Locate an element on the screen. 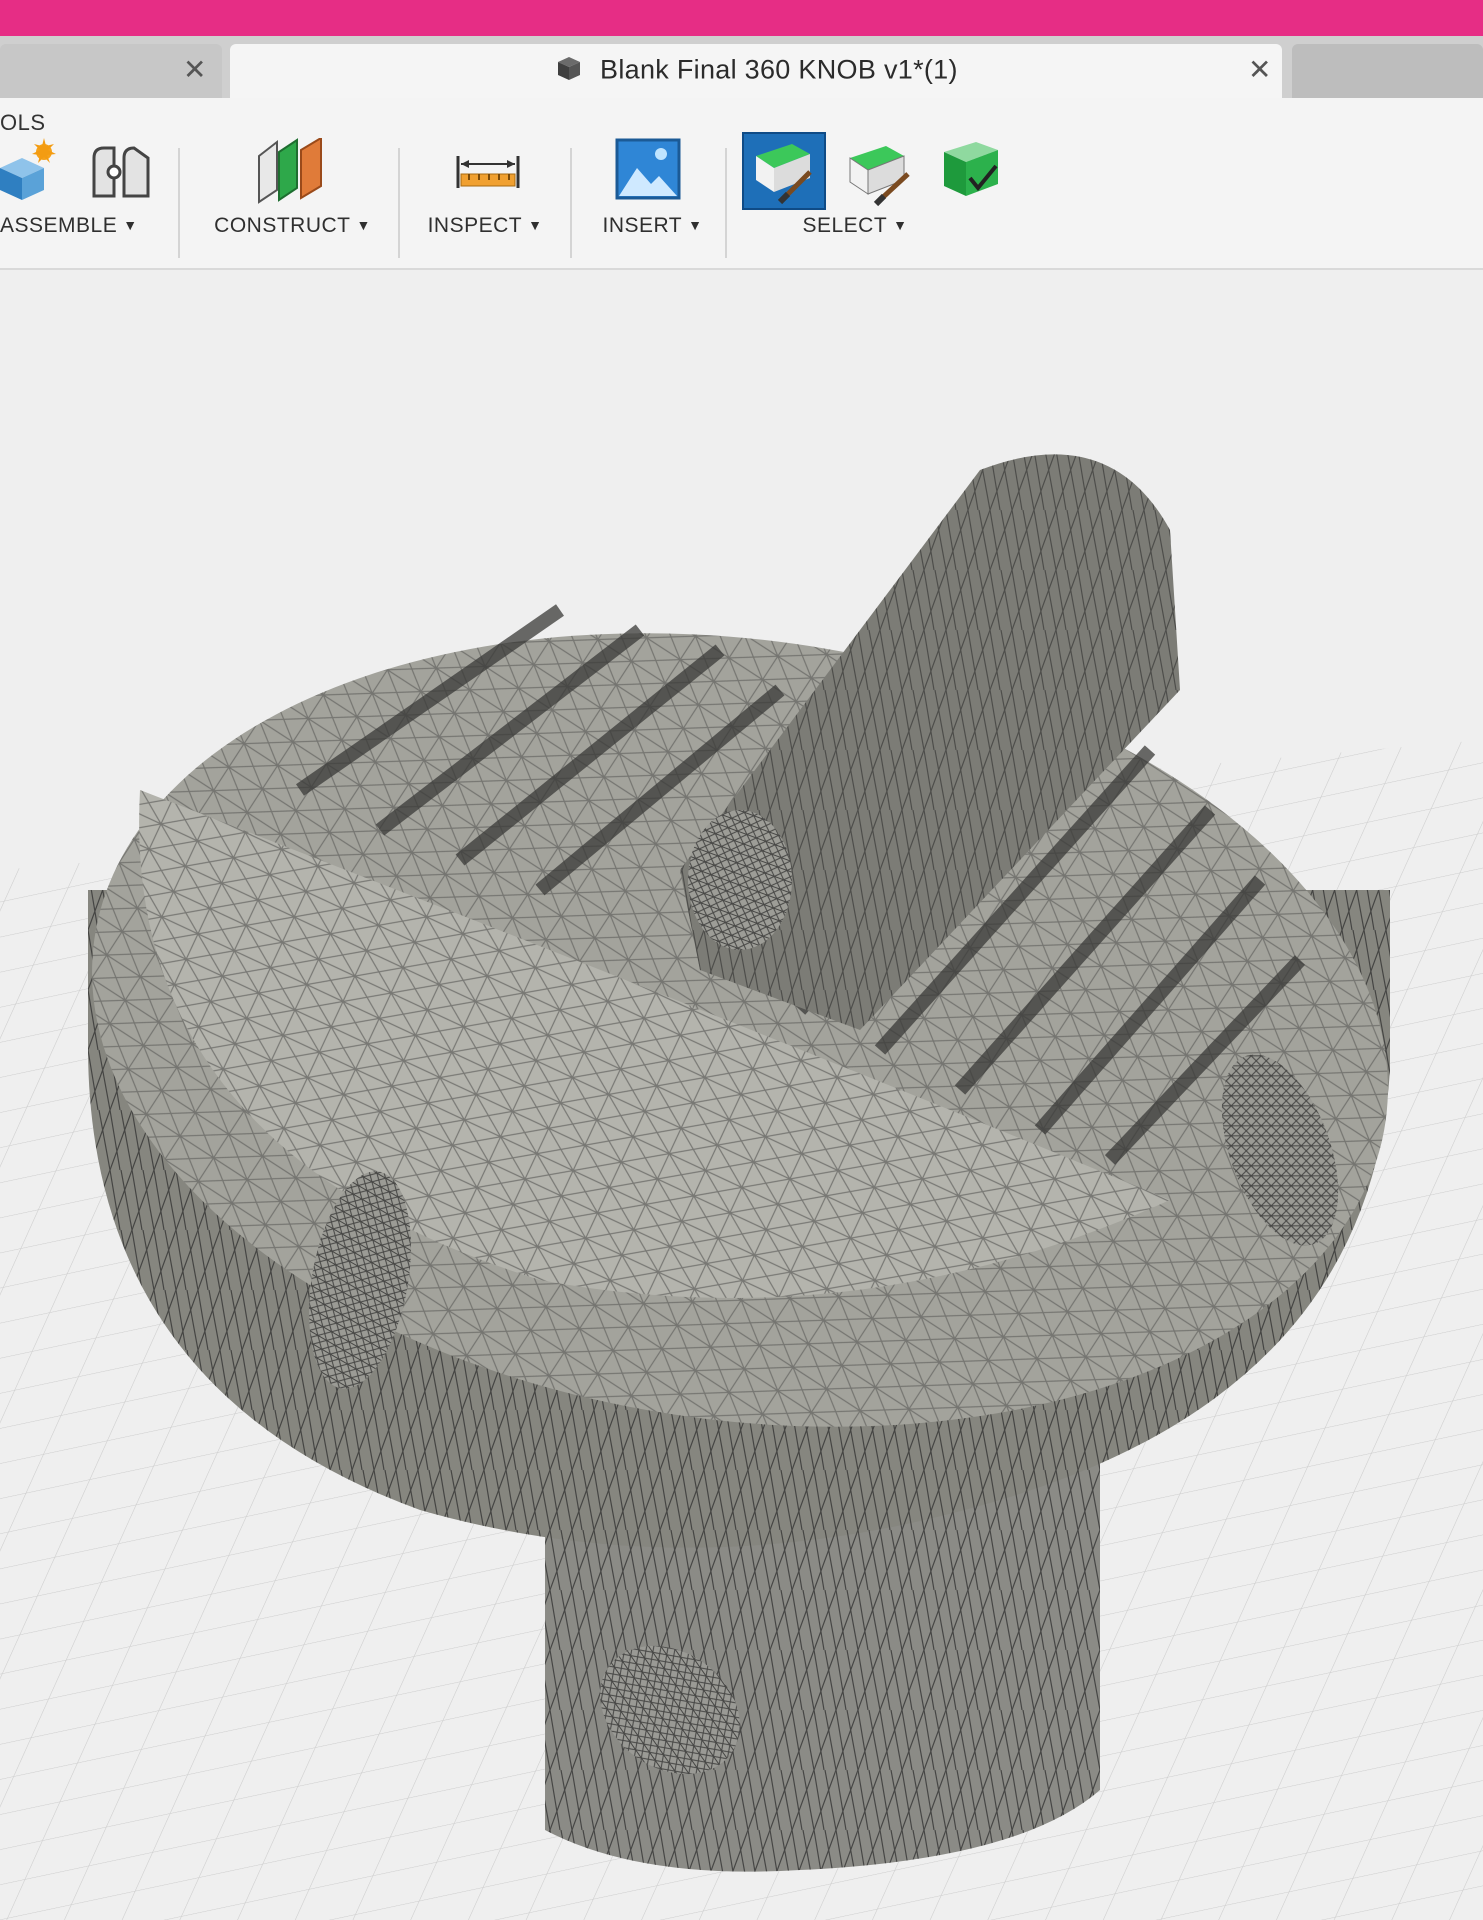 This screenshot has width=1483, height=1920. inspect-group: INSPECT ▼ is located at coordinates (485, 193).